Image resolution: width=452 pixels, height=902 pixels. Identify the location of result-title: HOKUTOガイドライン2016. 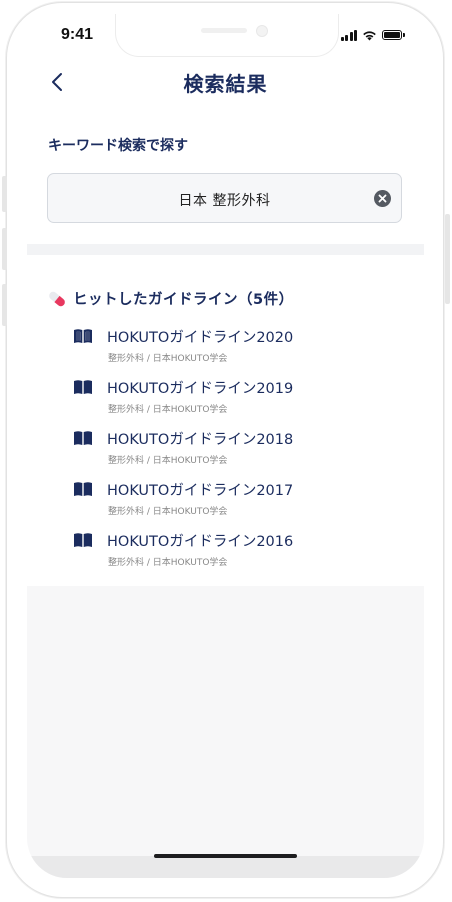
(200, 542).